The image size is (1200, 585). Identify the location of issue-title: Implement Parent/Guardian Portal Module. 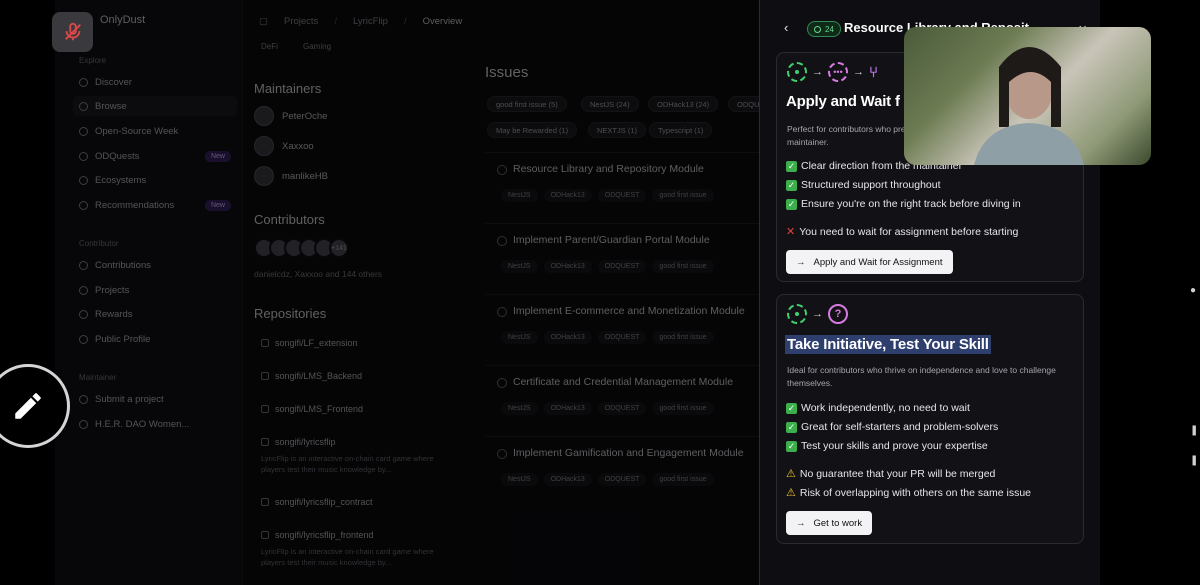
(611, 240).